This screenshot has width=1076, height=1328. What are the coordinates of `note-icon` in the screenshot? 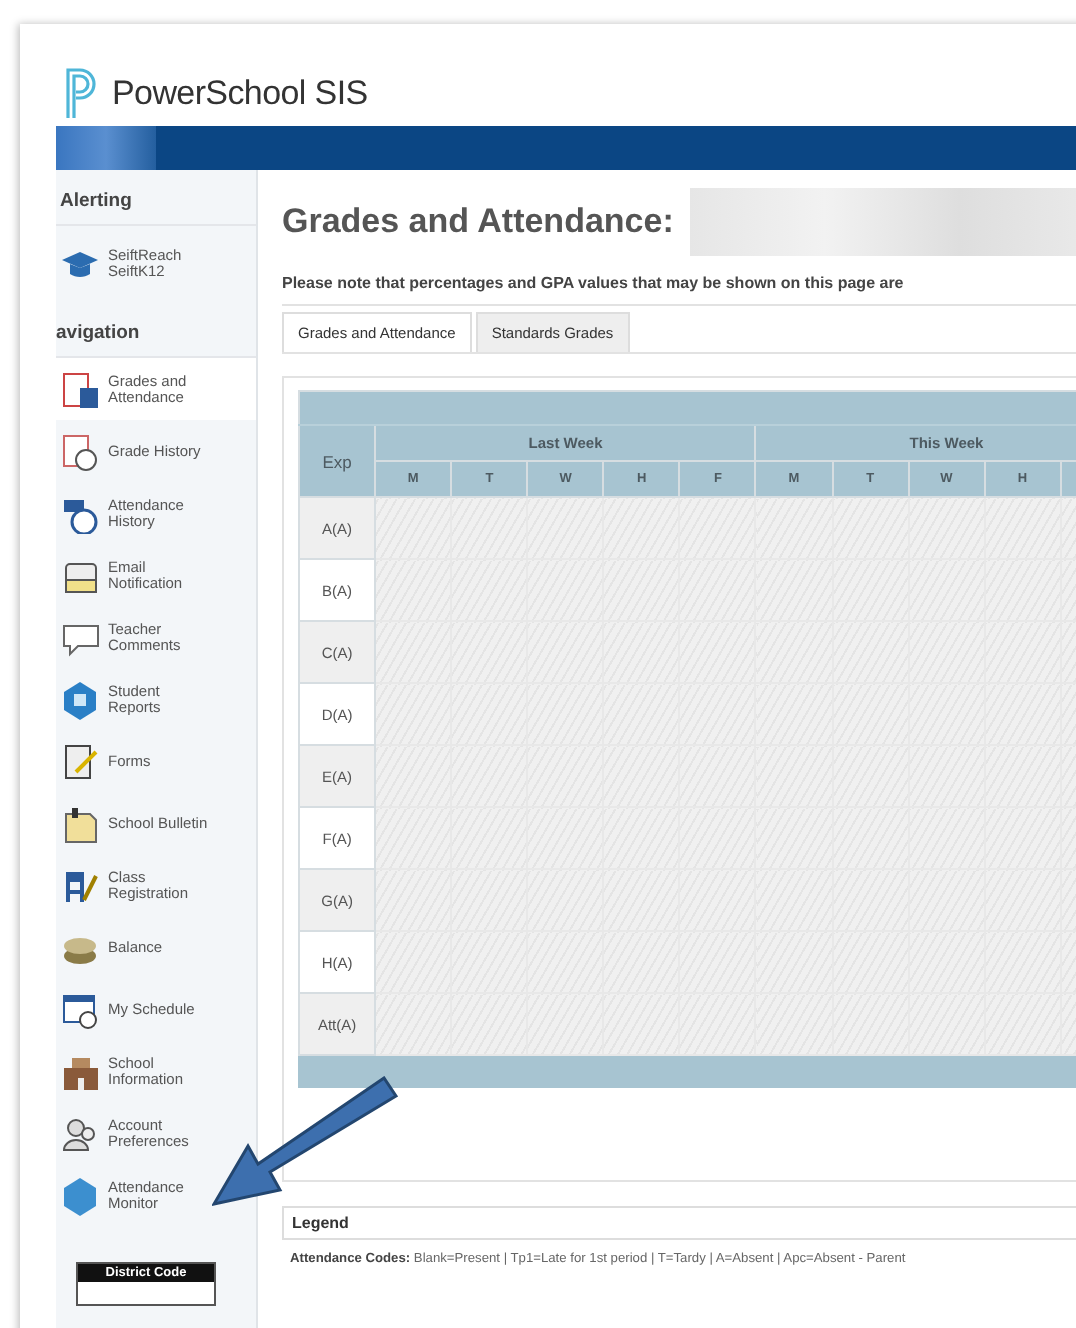 It's located at (80, 823).